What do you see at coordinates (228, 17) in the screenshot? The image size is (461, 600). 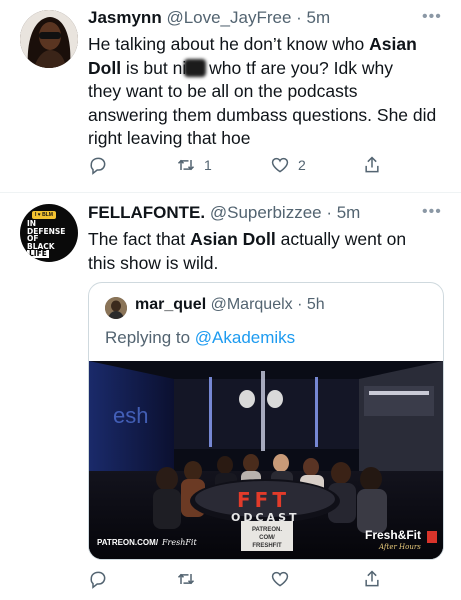 I see `handle: @Love_JayFree` at bounding box center [228, 17].